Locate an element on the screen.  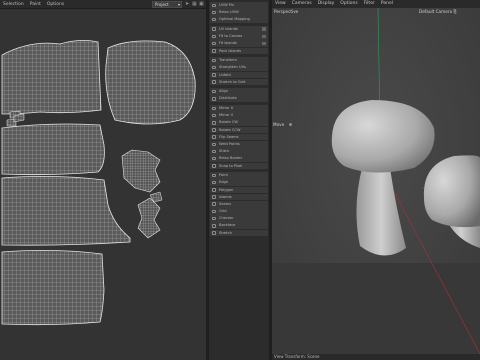
menu-panel: Panel is located at coordinates (387, 4).